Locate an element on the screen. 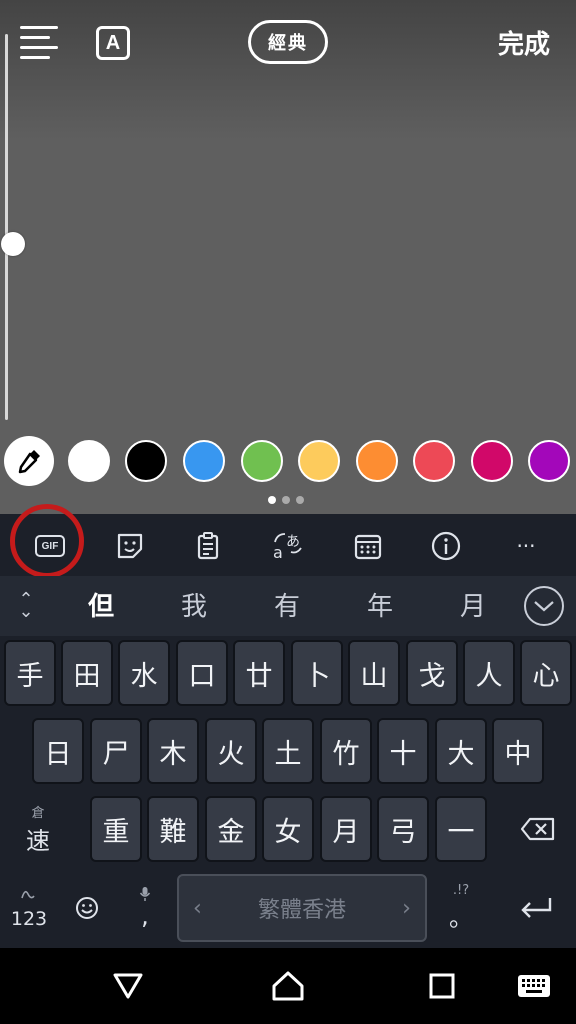 The image size is (576, 1024). sticker-icon is located at coordinates (130, 546).